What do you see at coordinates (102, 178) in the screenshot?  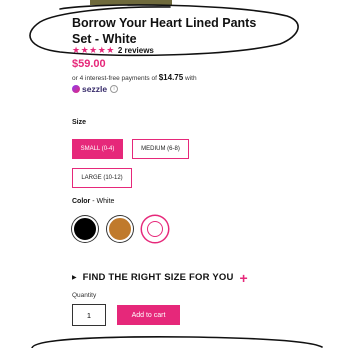 I see `size-option-large: LARGE (10-12)` at bounding box center [102, 178].